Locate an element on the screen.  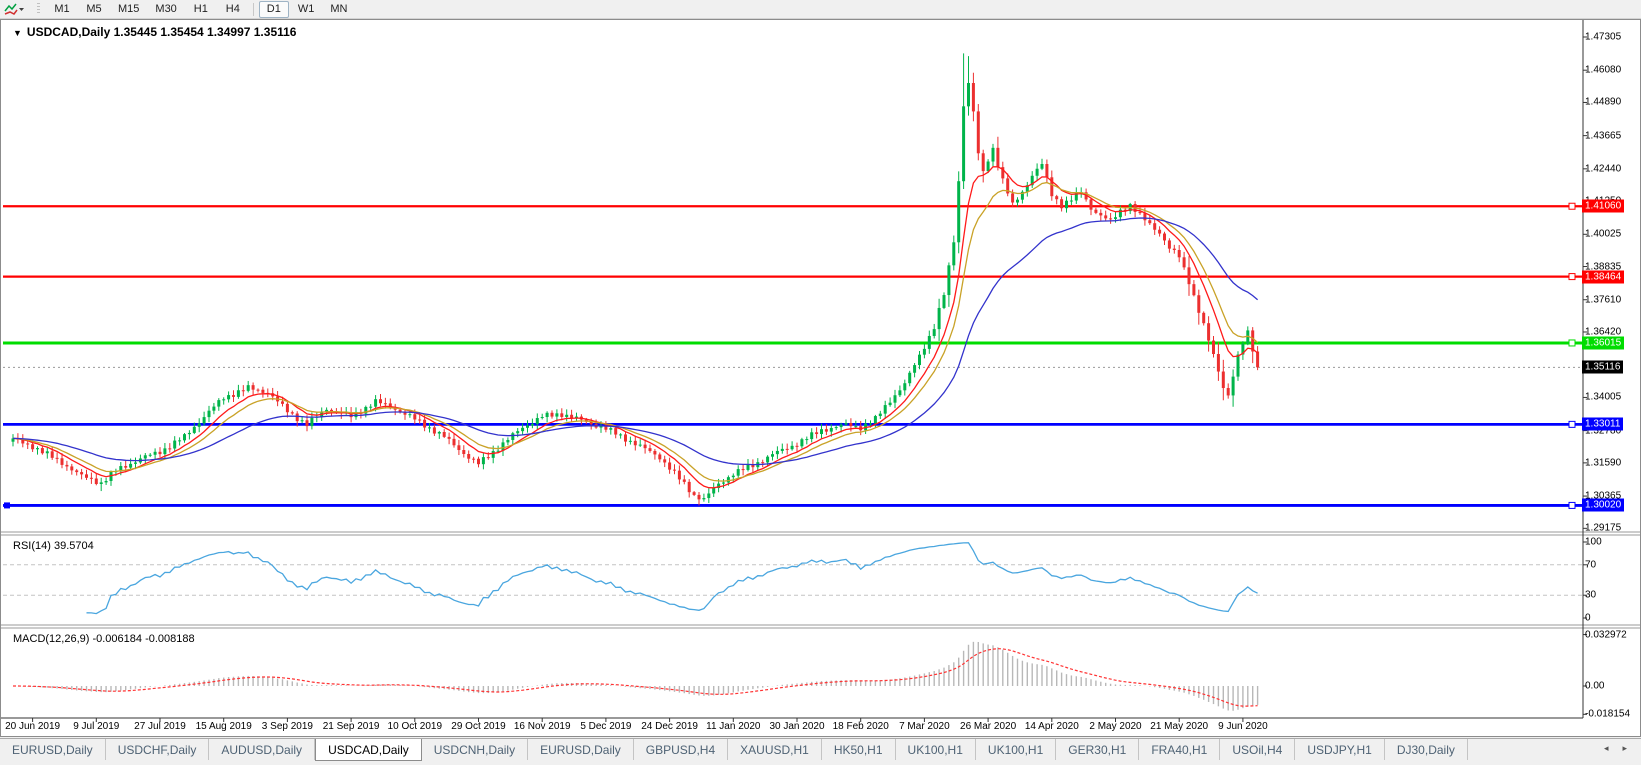
timeframe-button-m1: M1 is located at coordinates (62, 9).